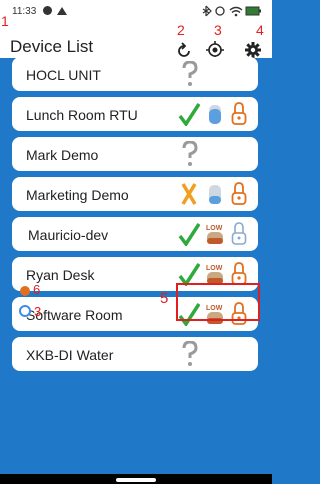 The width and height of the screenshot is (320, 484). What do you see at coordinates (260, 30) in the screenshot?
I see `annotation-4: 4` at bounding box center [260, 30].